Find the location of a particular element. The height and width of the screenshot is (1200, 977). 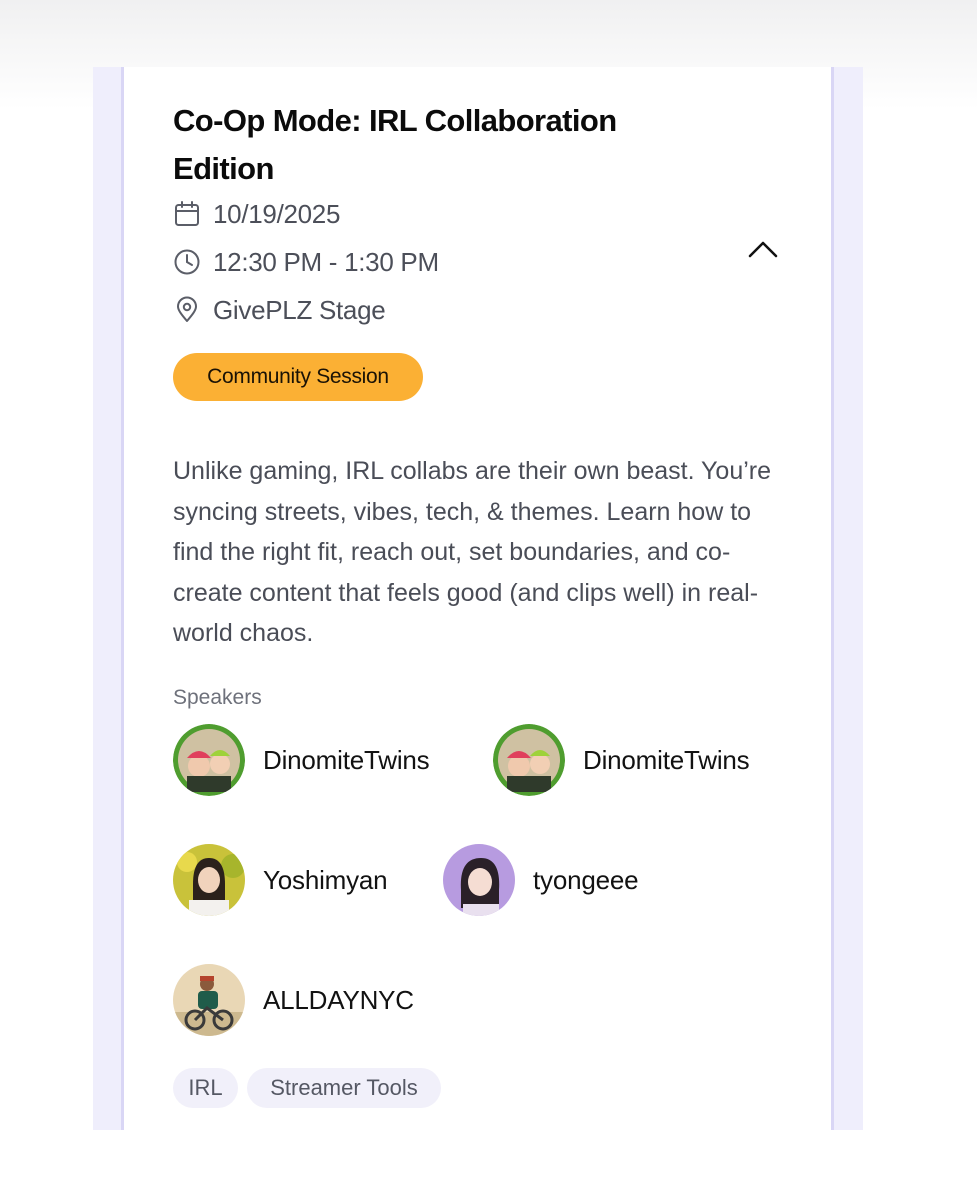

event-date: 10/19/2025 is located at coordinates (277, 213).